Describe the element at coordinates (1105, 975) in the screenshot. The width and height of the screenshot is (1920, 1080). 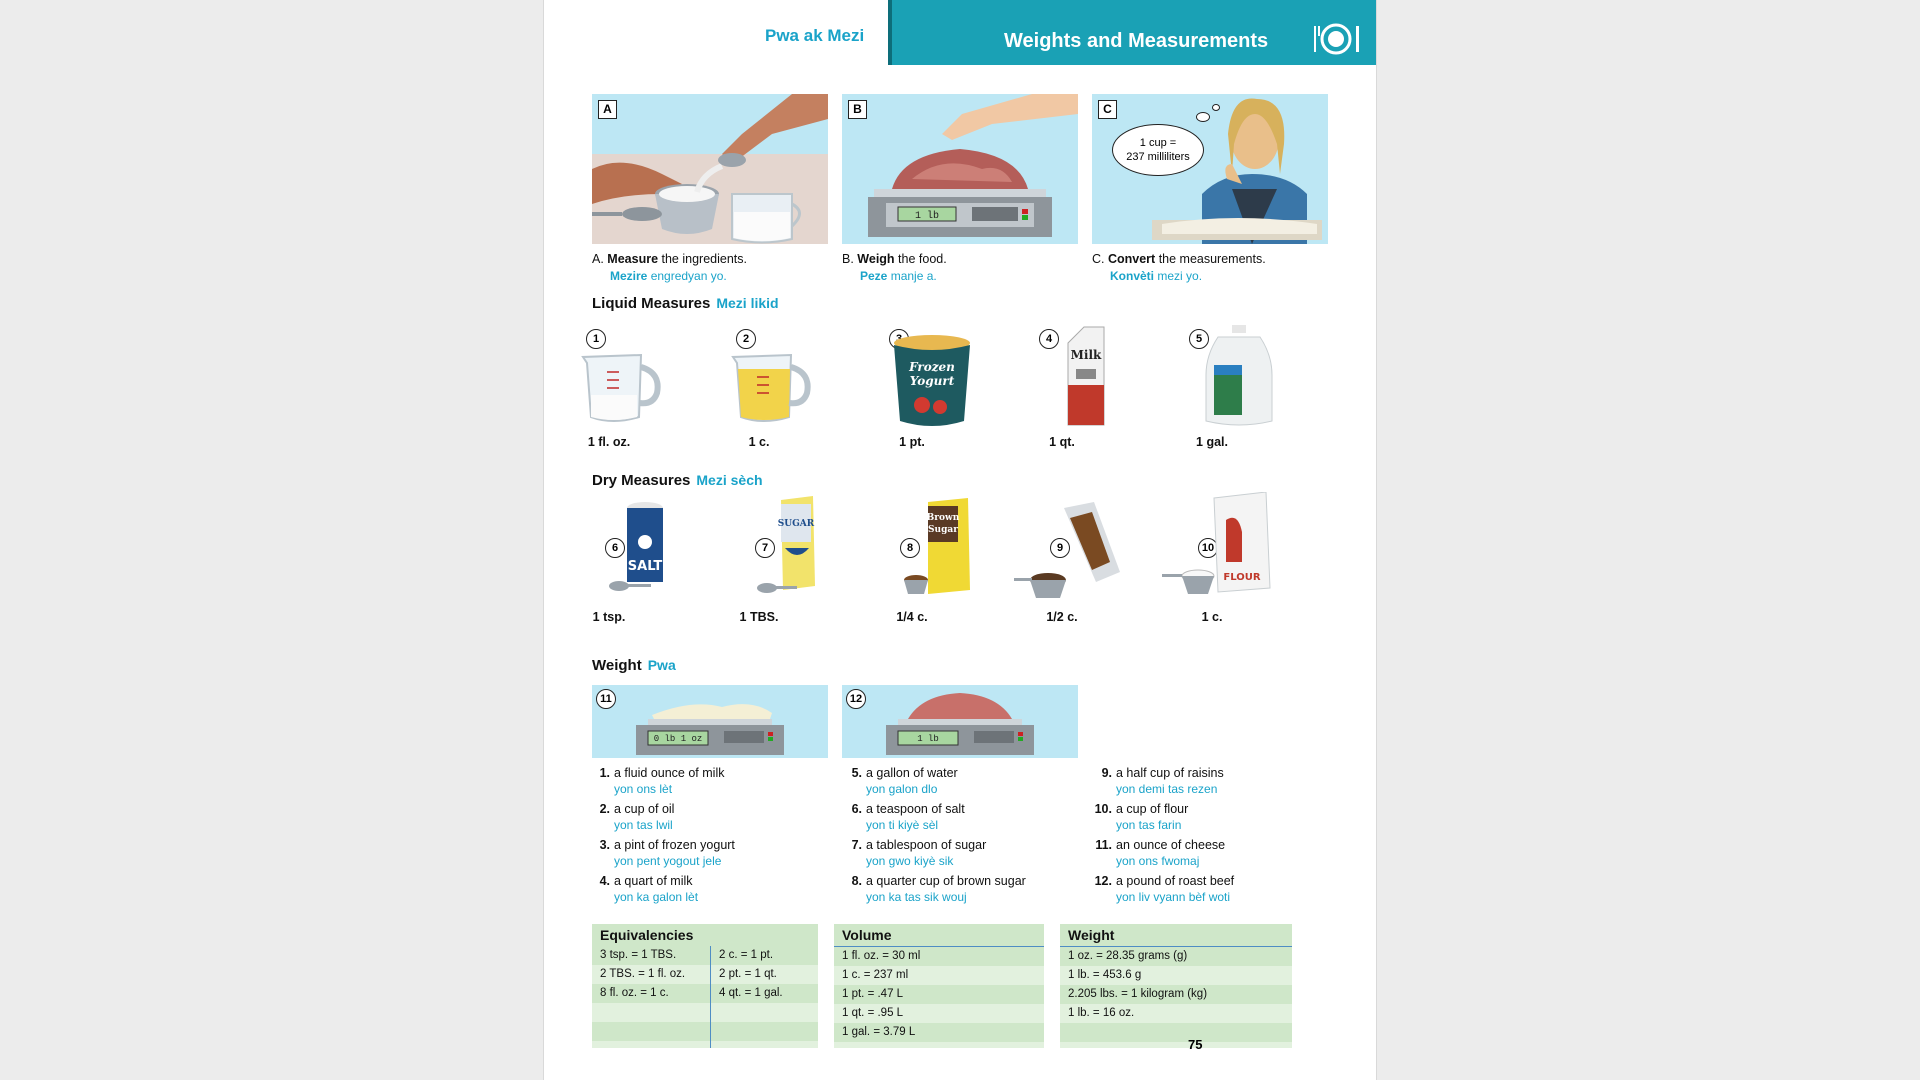
I see `table-row: 1 lb. = 453.6 g` at that location.